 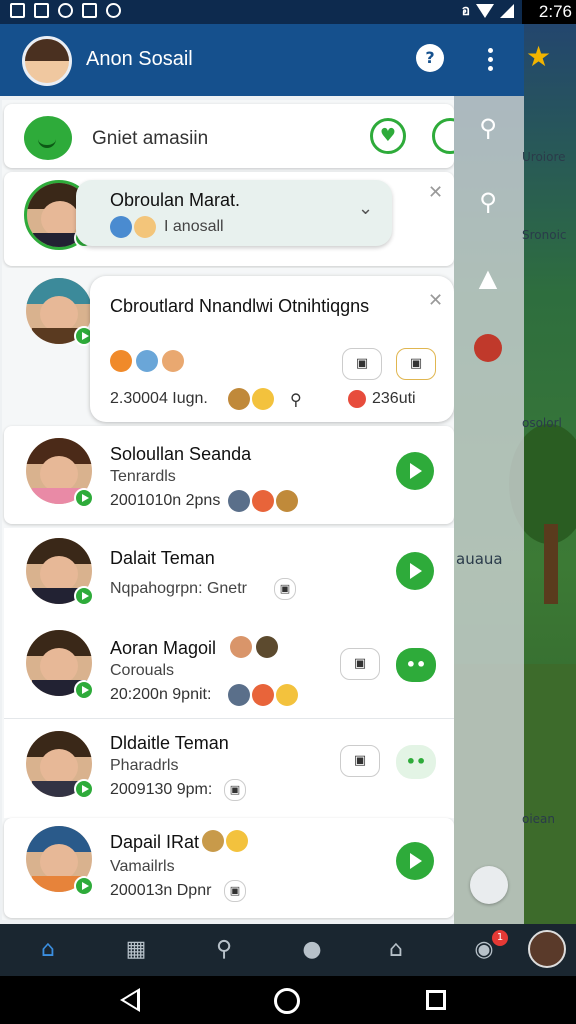 I want to click on timestamp: 2009130 9pm:, so click(x=161, y=789).